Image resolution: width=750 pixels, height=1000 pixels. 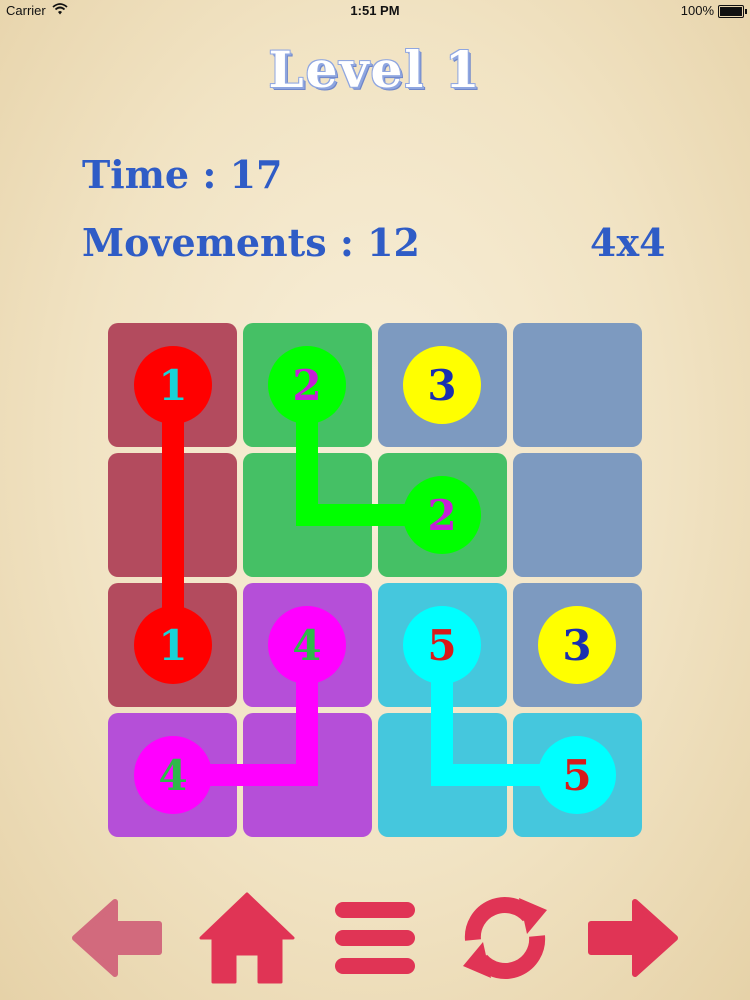 I want to click on dot-5-end: 5, so click(x=577, y=775).